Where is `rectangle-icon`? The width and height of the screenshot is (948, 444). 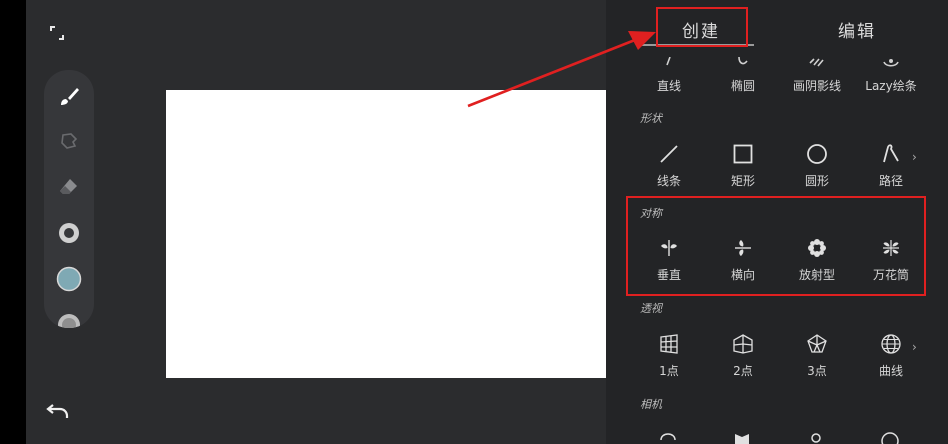 rectangle-icon is located at coordinates (743, 154).